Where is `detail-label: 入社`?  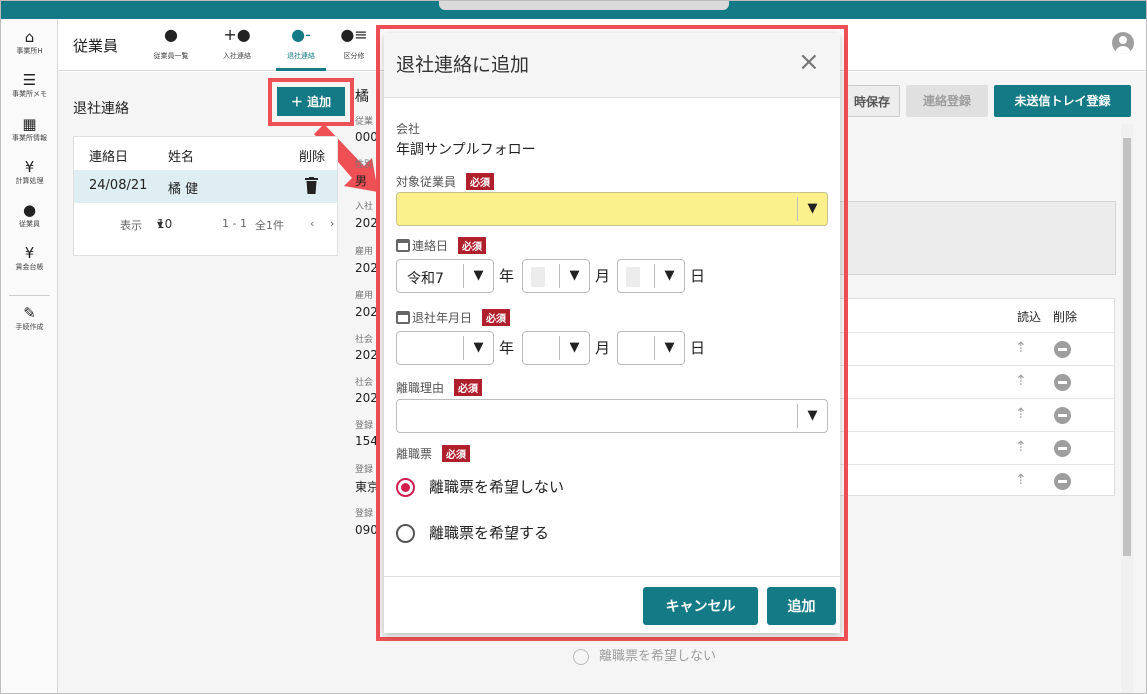 detail-label: 入社 is located at coordinates (364, 207).